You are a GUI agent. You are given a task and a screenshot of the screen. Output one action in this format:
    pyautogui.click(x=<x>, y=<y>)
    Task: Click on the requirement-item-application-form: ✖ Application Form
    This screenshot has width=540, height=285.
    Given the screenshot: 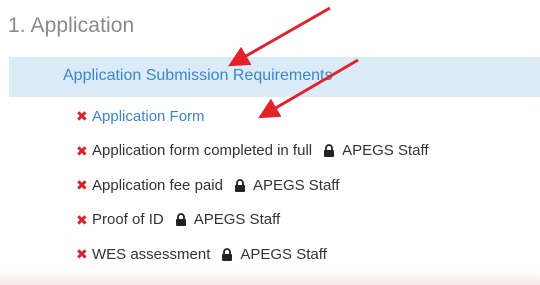 What is the action you would take?
    pyautogui.click(x=252, y=116)
    